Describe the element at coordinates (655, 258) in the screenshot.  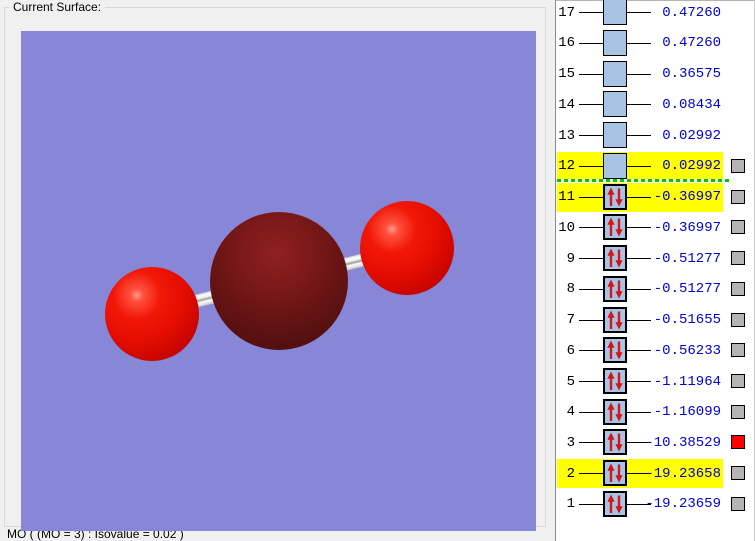
I see `mo-row: 9 -0.51277` at that location.